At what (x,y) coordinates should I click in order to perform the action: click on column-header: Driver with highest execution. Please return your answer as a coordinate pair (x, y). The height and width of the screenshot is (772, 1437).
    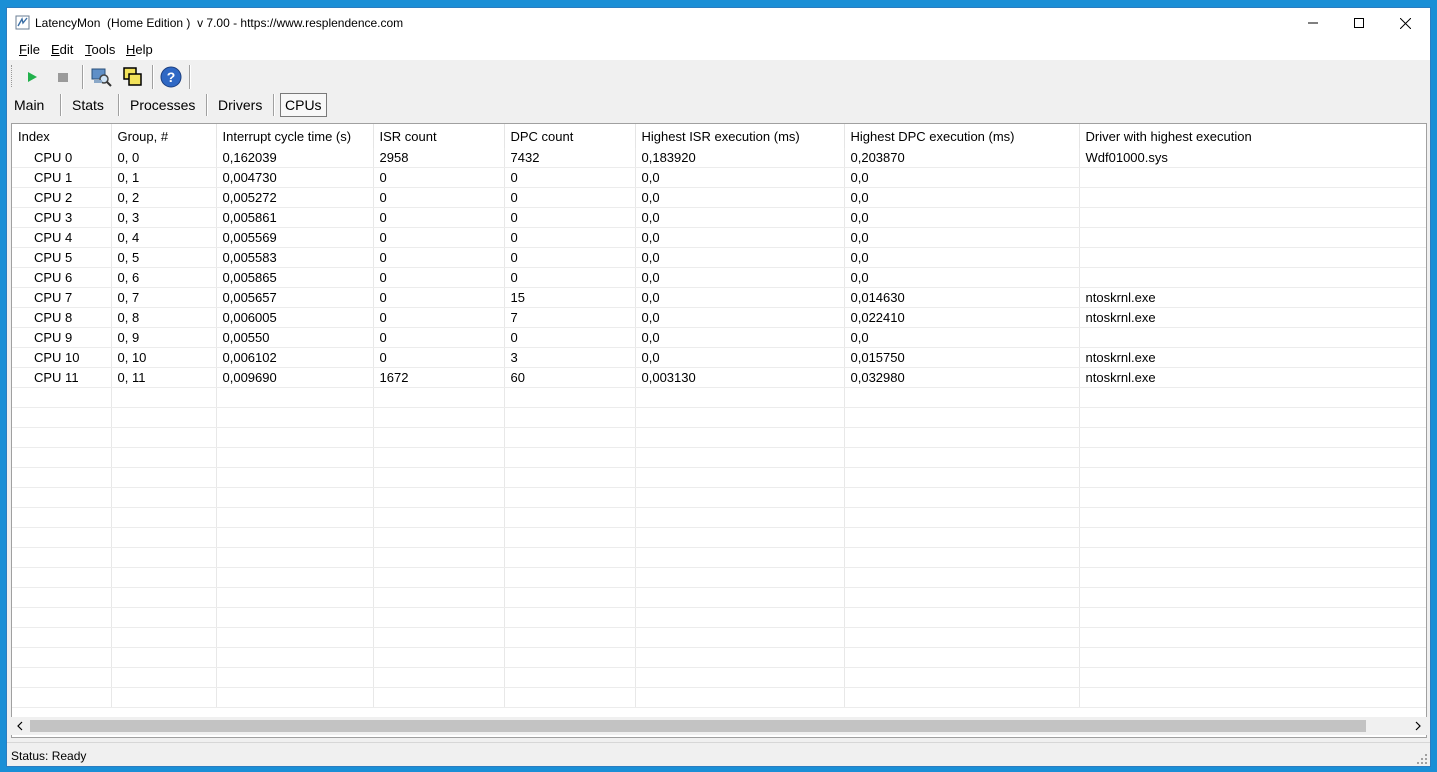
    Looking at the image, I should click on (1252, 136).